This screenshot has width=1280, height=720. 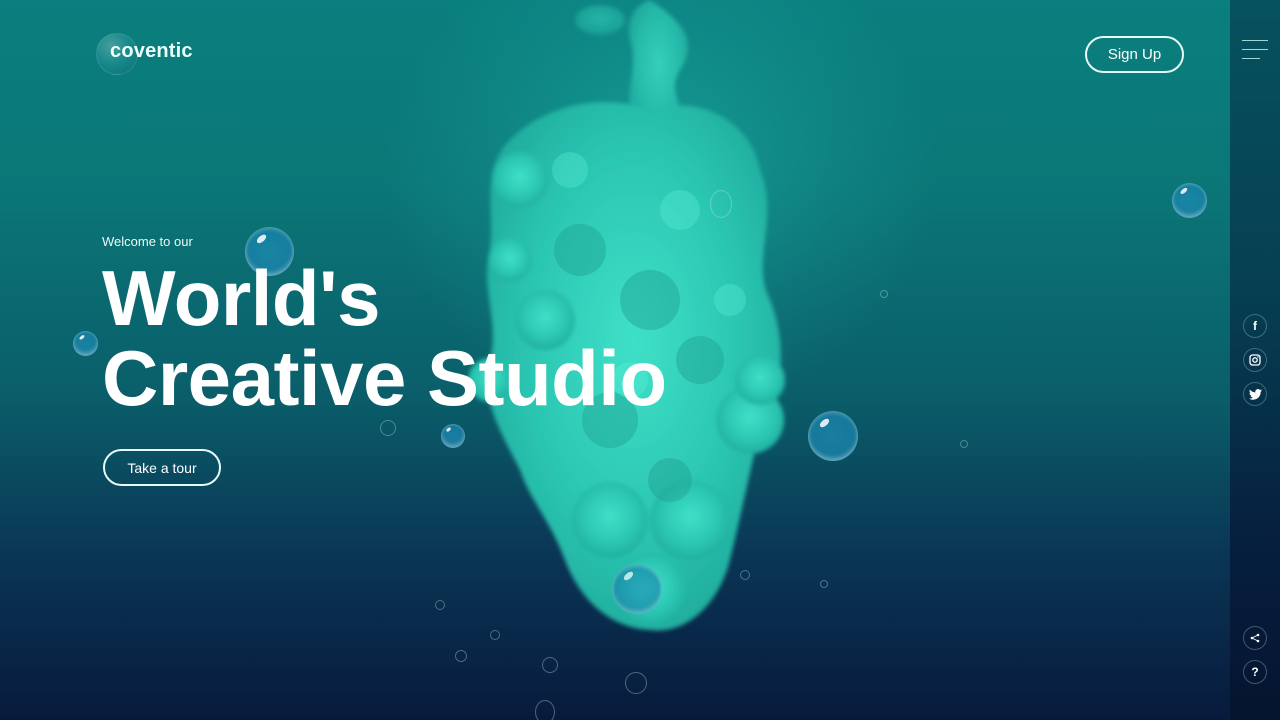 I want to click on brand-logo: coventic, so click(x=151, y=51).